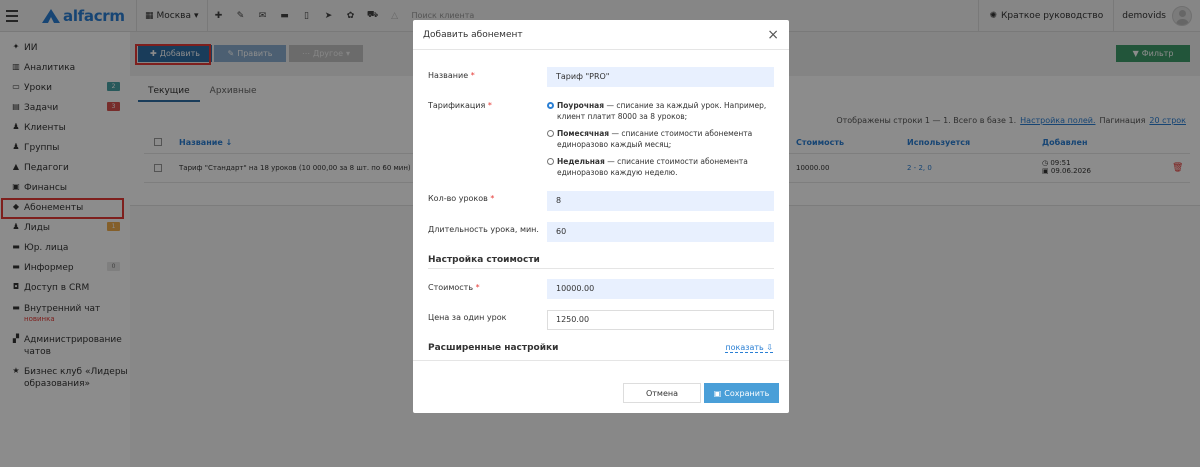 The height and width of the screenshot is (467, 1200). I want to click on lessons-count-label: Кол-во уроков *, so click(461, 198).